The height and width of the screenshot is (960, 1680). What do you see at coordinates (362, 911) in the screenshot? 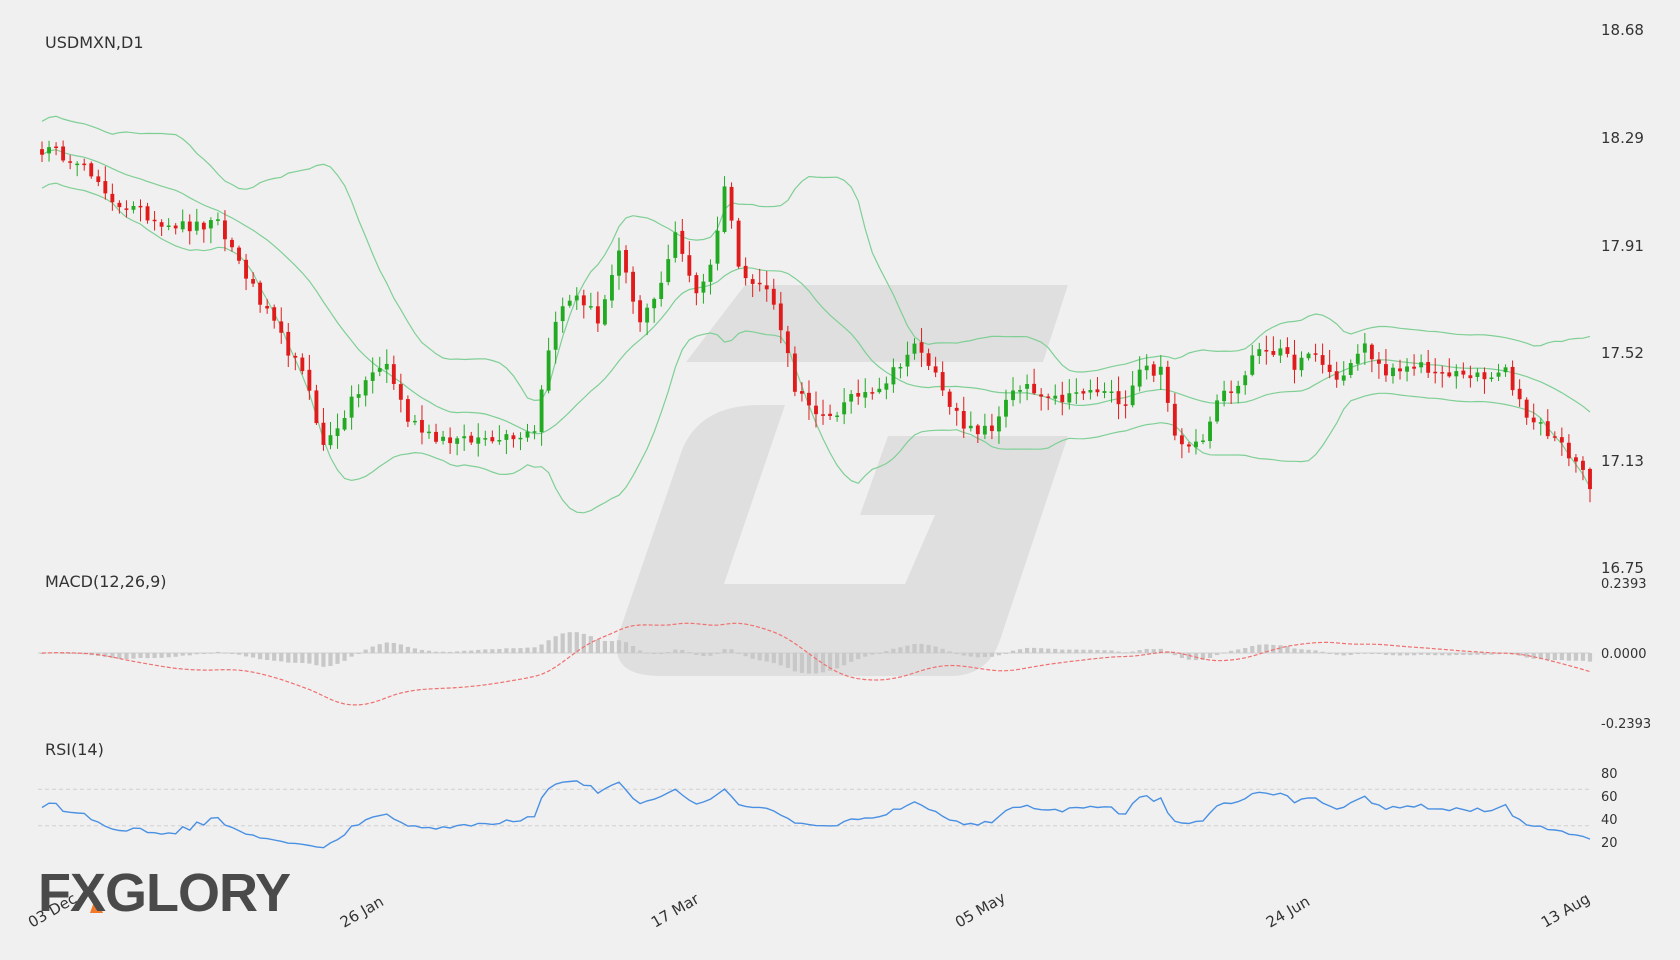
I see `date-tick-label: 26 Jan` at bounding box center [362, 911].